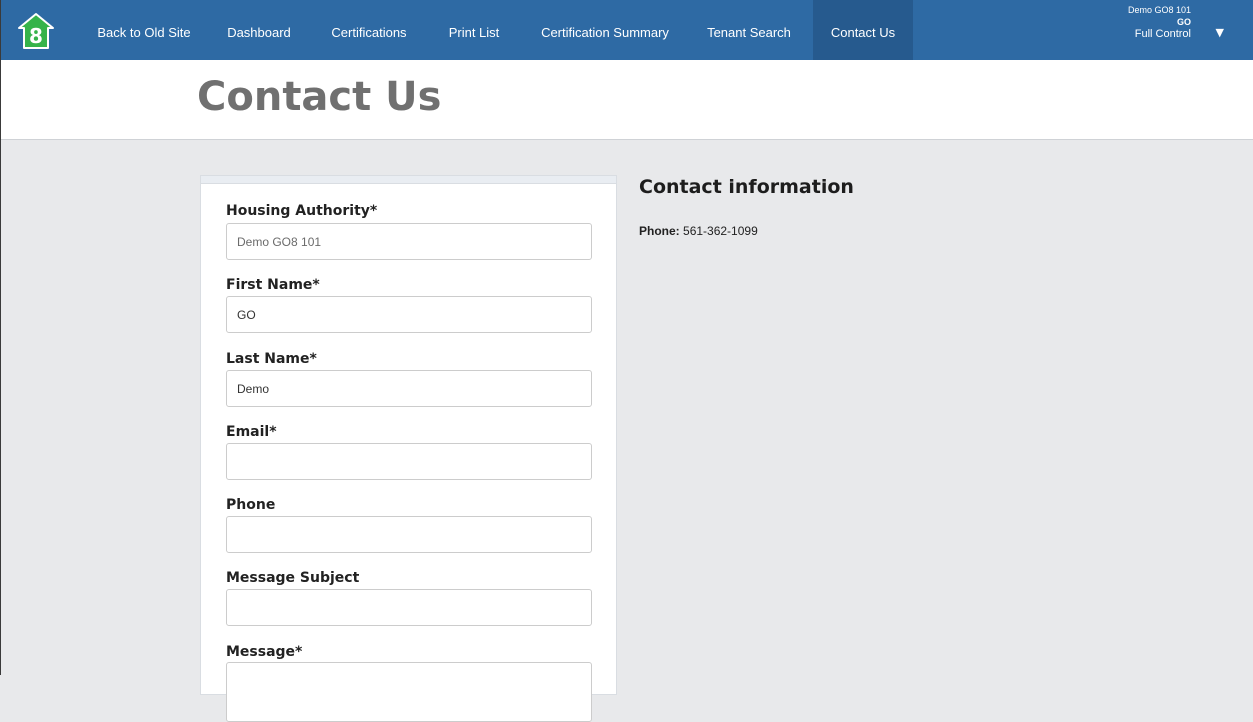 The image size is (1253, 722). Describe the element at coordinates (1159, 10) in the screenshot. I see `user-organization: Demo GO8 101` at that location.